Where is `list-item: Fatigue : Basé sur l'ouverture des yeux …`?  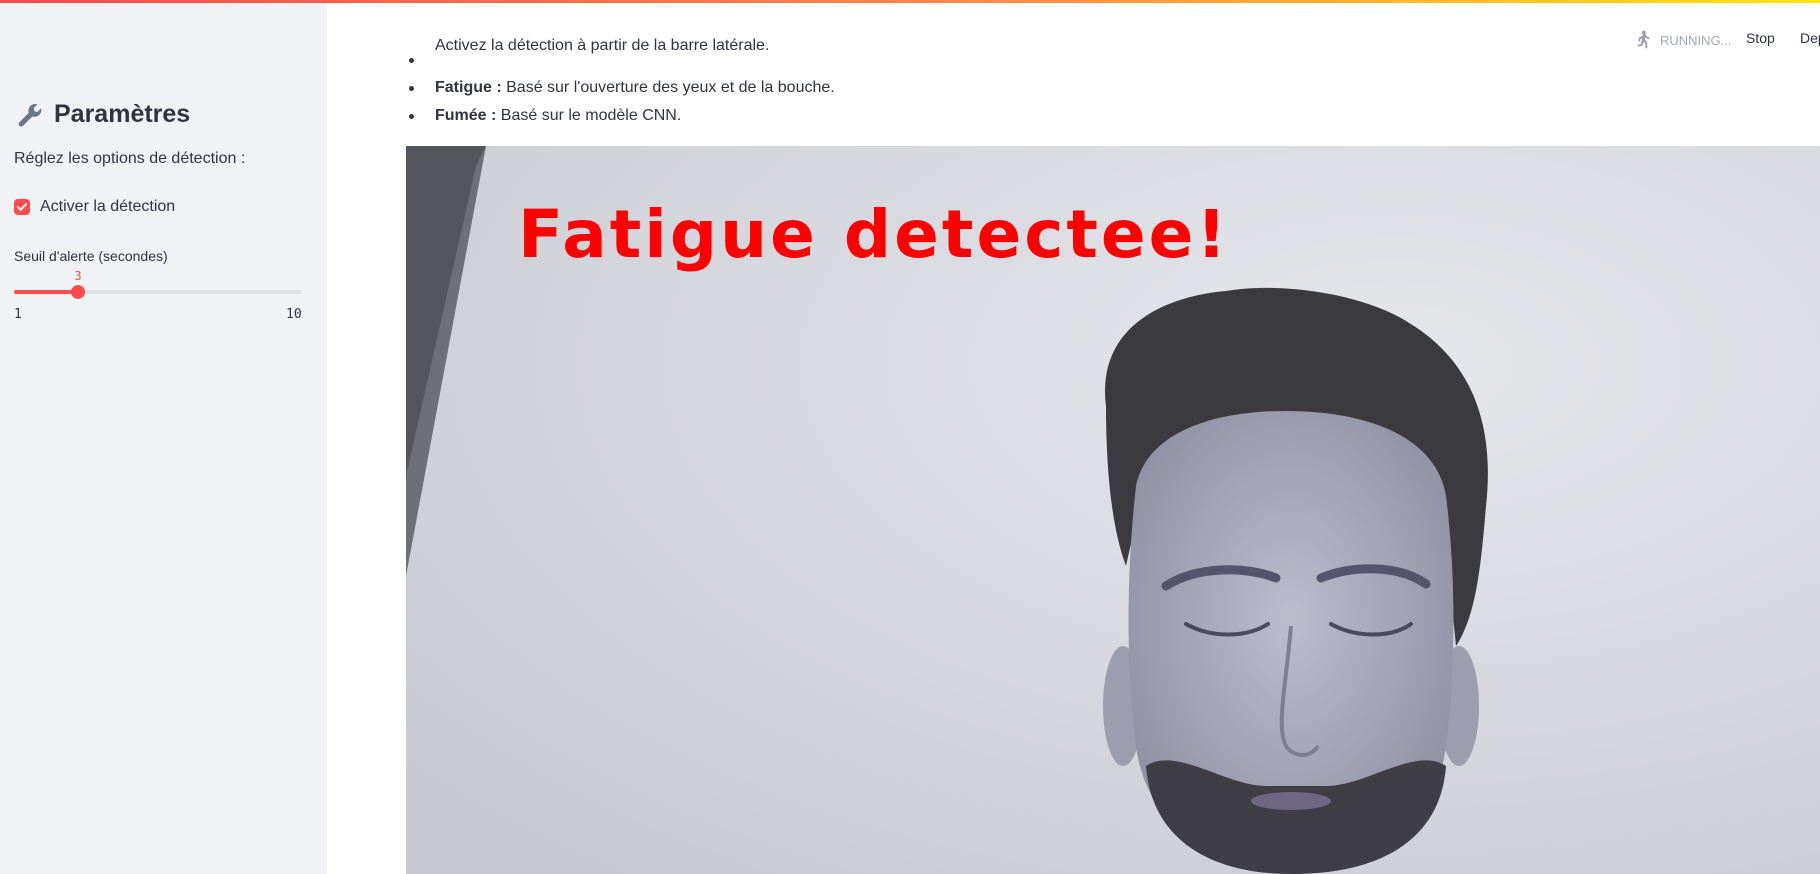
list-item: Fatigue : Basé sur l'ouverture des yeux … is located at coordinates (620, 88).